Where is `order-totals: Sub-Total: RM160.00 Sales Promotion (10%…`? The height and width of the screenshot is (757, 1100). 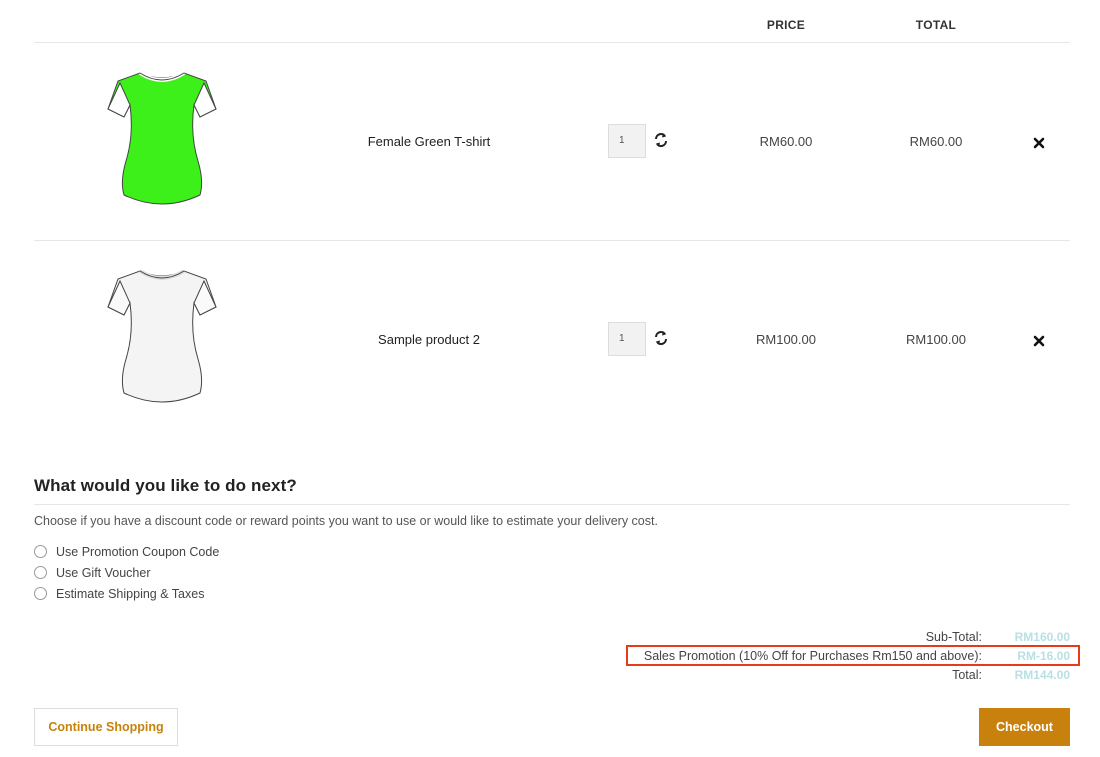
order-totals: Sub-Total: RM160.00 Sales Promotion (10%… is located at coordinates (845, 655).